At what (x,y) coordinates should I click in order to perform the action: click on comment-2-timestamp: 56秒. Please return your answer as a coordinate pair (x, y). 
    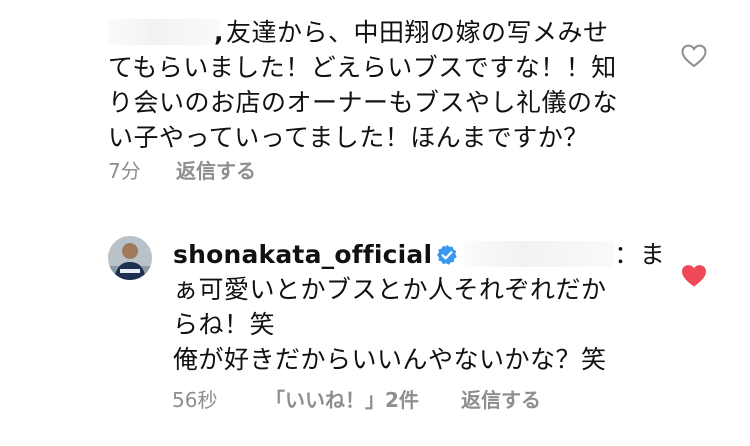
    Looking at the image, I should click on (195, 400).